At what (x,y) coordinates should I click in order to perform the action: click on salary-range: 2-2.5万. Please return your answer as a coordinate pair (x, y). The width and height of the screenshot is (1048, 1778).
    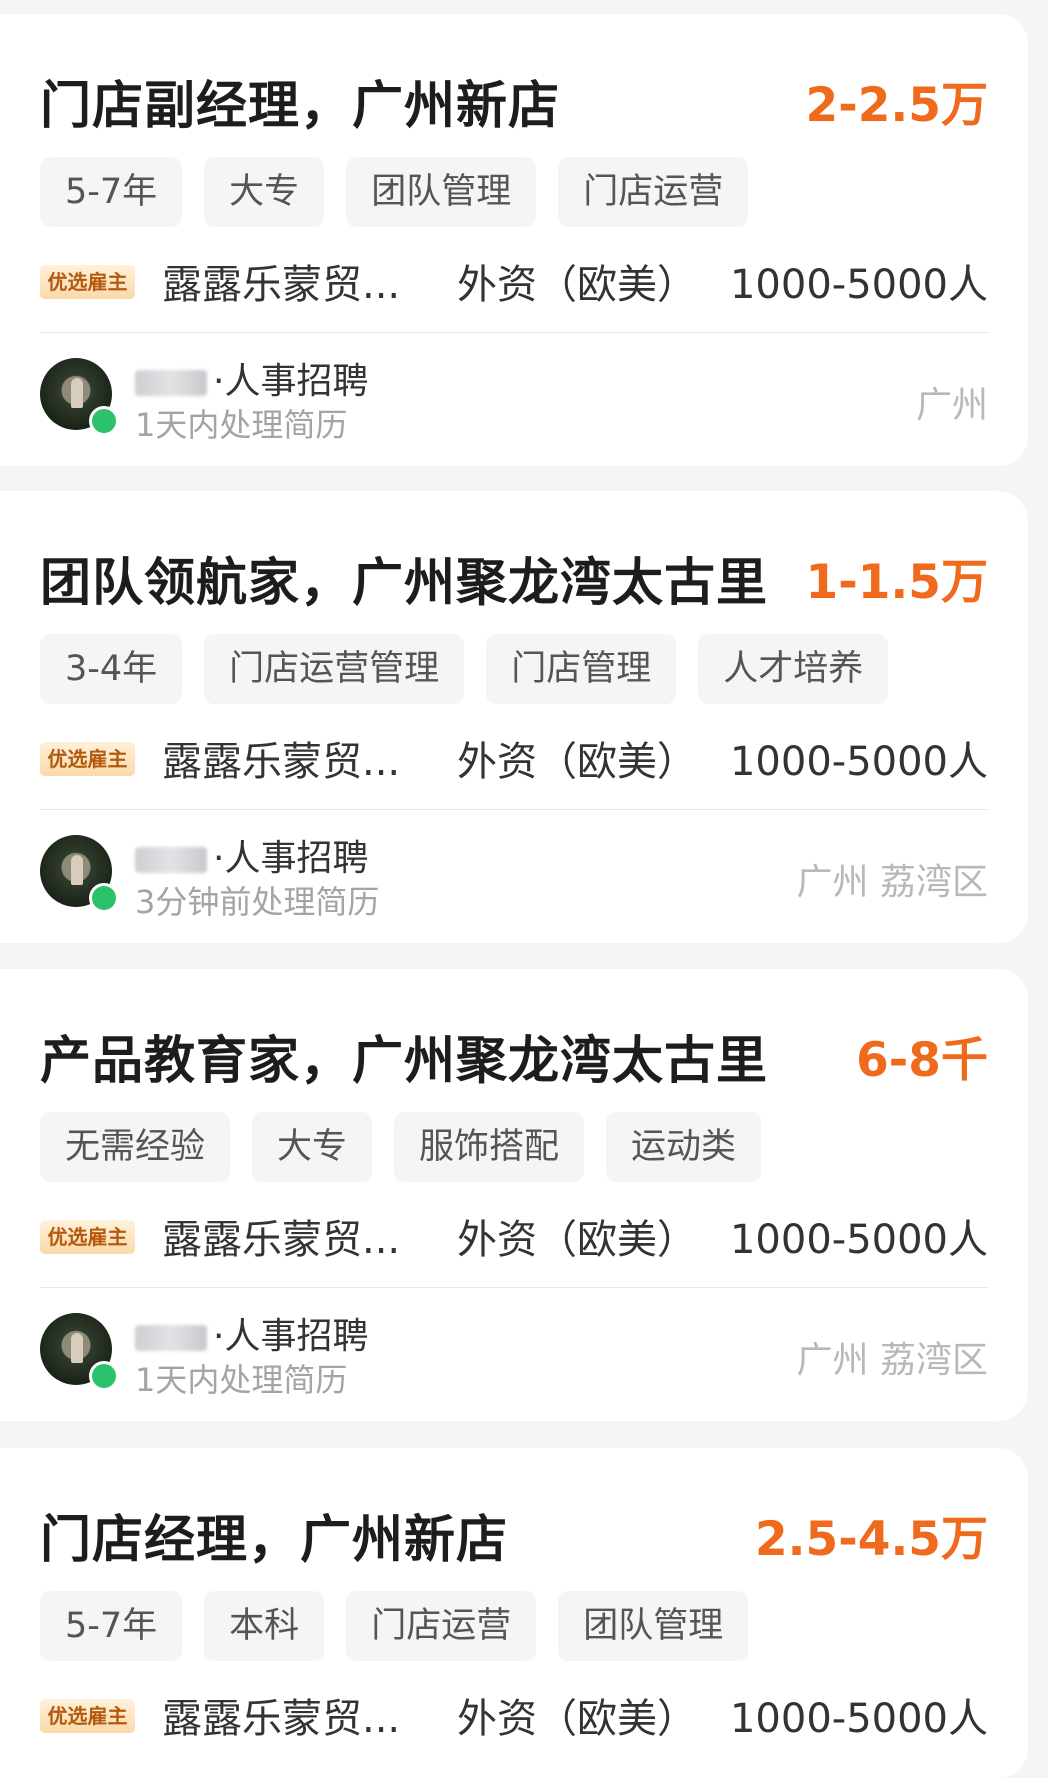
    Looking at the image, I should click on (896, 105).